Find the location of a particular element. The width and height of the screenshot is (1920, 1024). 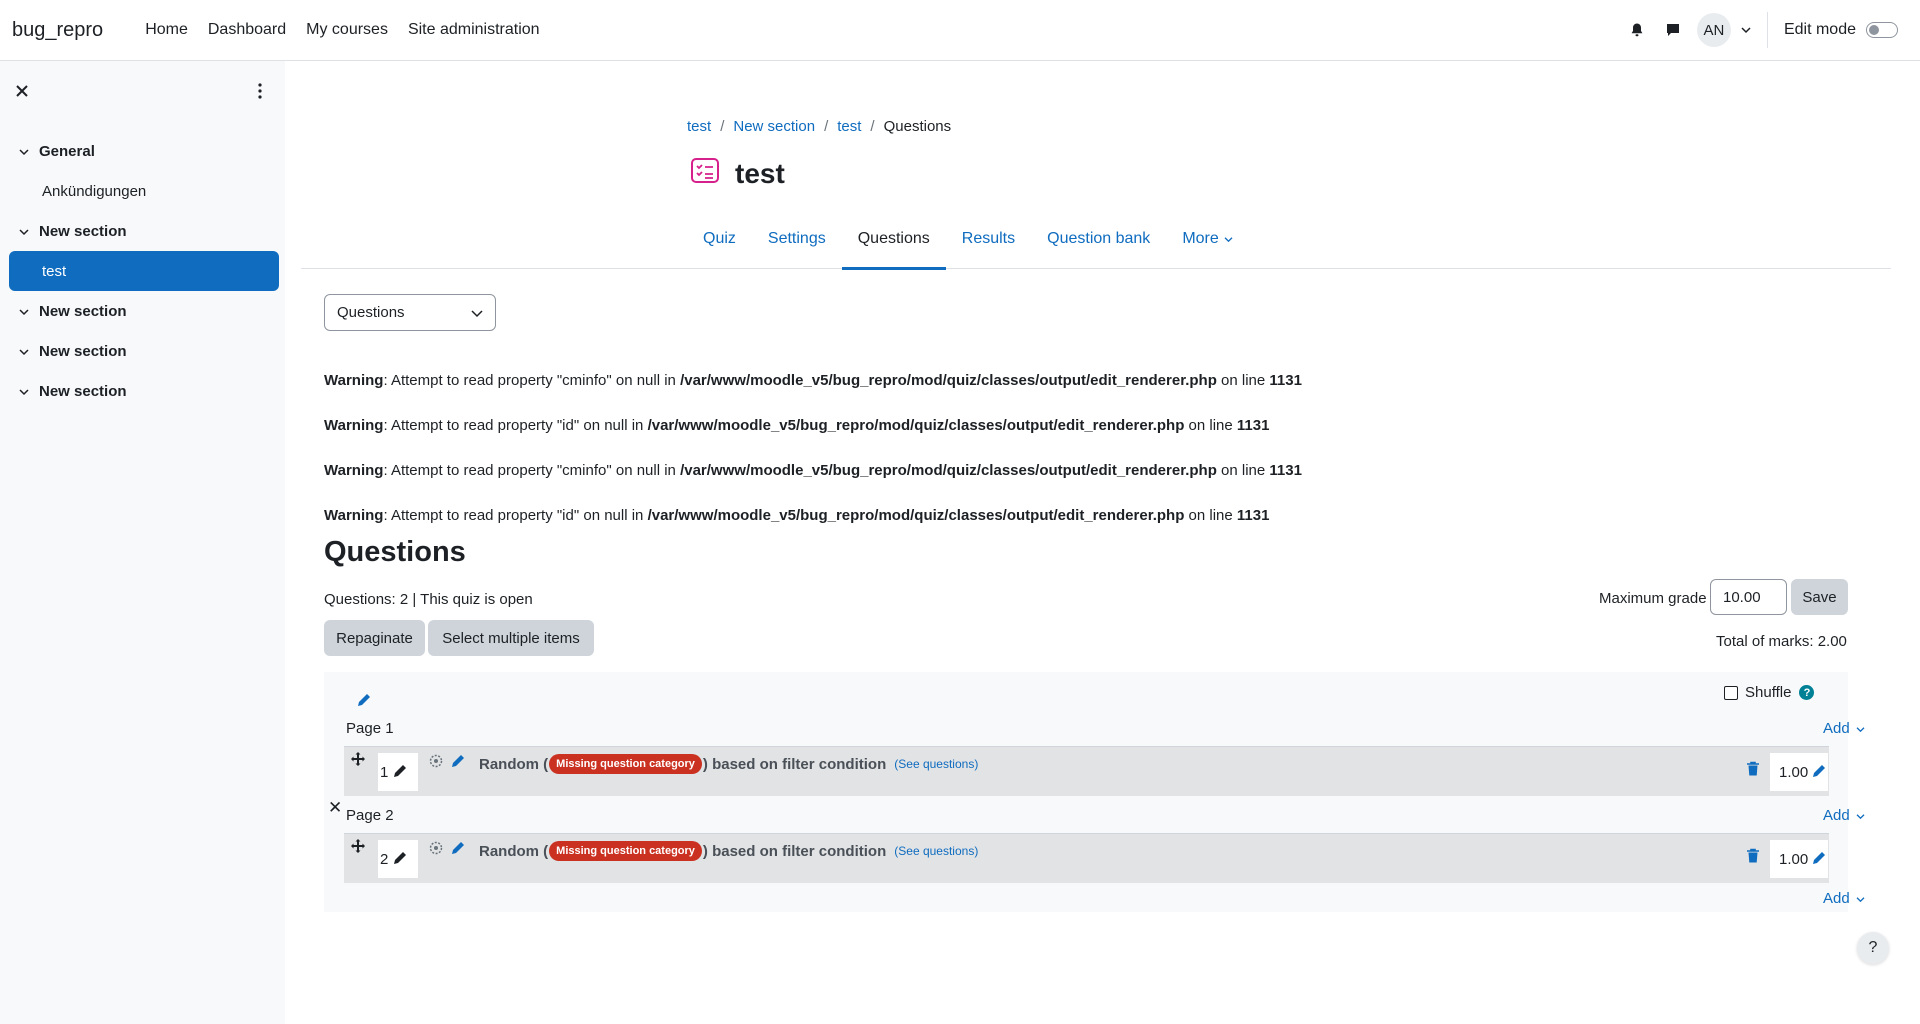

tab-settings: Settings is located at coordinates (797, 239).